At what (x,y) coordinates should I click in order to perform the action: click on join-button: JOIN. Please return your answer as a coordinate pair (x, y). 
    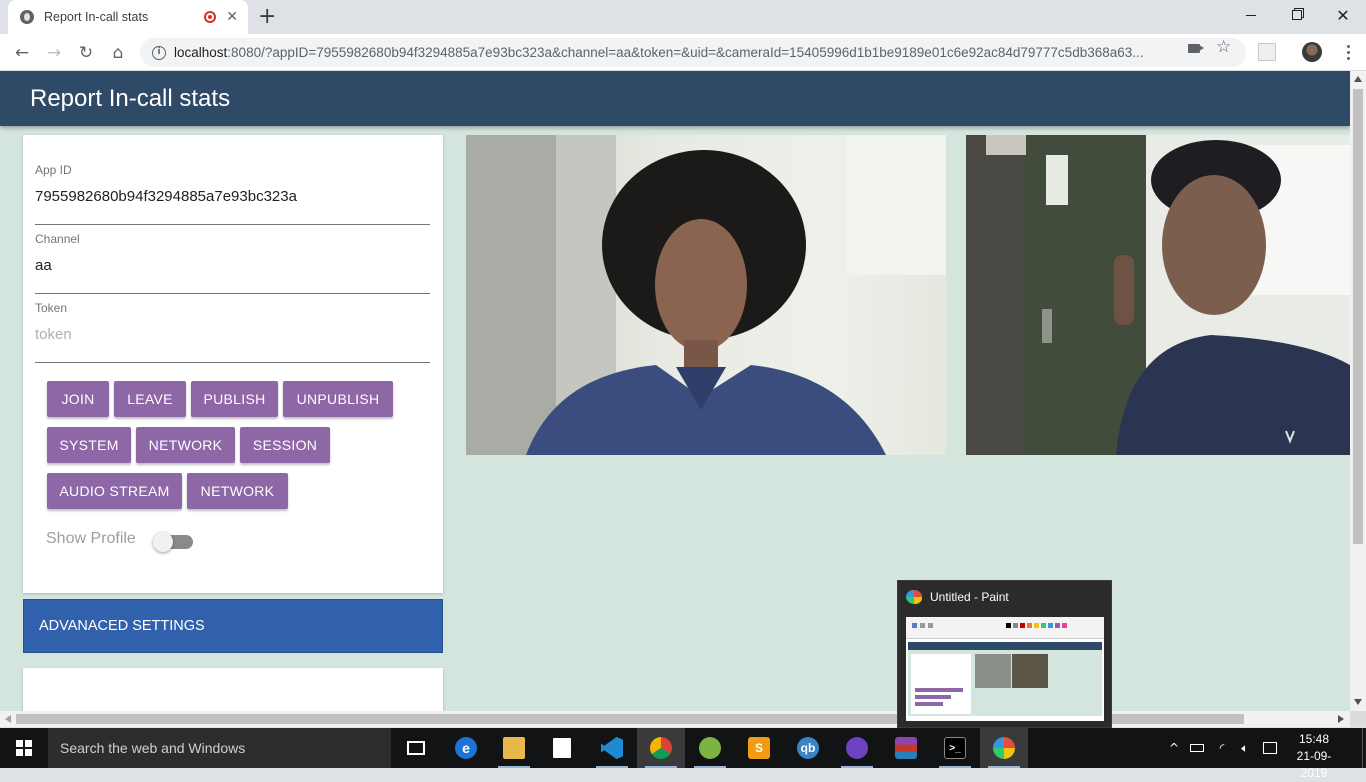
    Looking at the image, I should click on (78, 399).